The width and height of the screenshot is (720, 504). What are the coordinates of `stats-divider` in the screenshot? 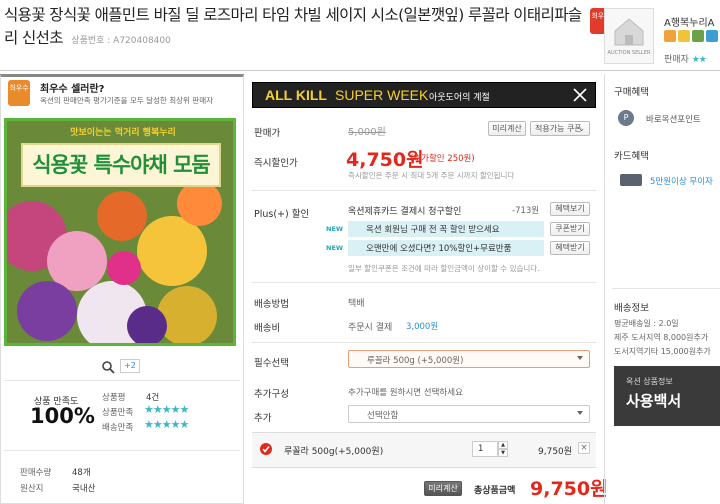 It's located at (122, 380).